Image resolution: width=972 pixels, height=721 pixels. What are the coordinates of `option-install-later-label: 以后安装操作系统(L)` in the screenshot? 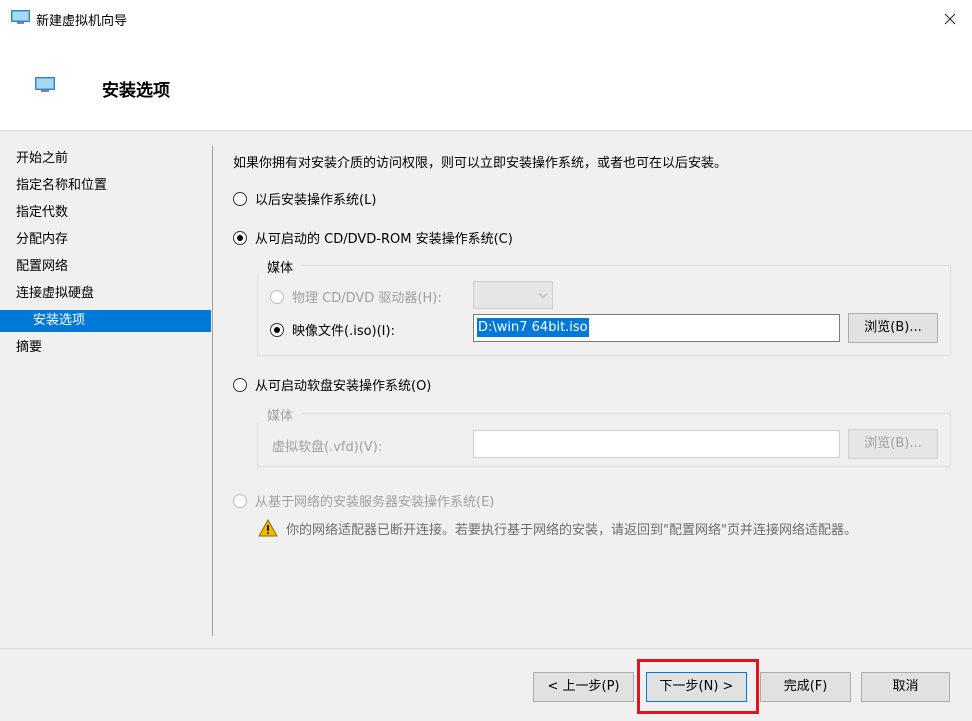 It's located at (316, 200).